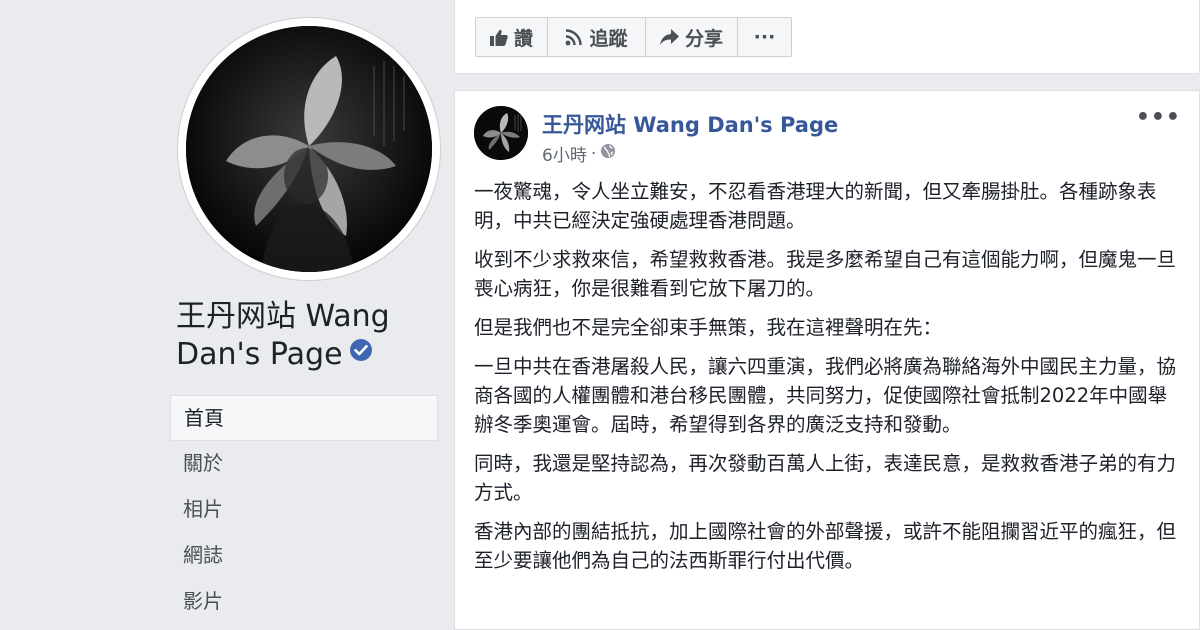 The height and width of the screenshot is (630, 1200). What do you see at coordinates (703, 38) in the screenshot?
I see `share-button-label: 分享` at bounding box center [703, 38].